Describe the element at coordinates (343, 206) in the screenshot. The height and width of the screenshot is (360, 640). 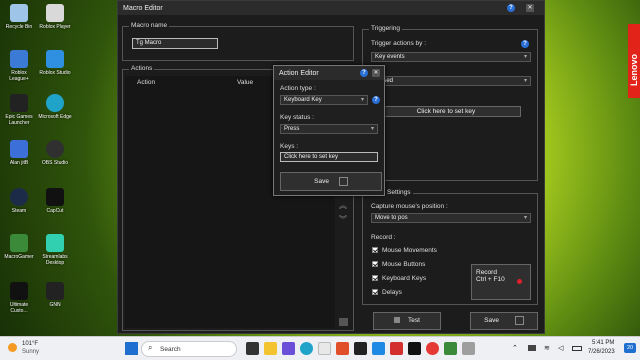
I see `move-up-icon: ︽` at that location.